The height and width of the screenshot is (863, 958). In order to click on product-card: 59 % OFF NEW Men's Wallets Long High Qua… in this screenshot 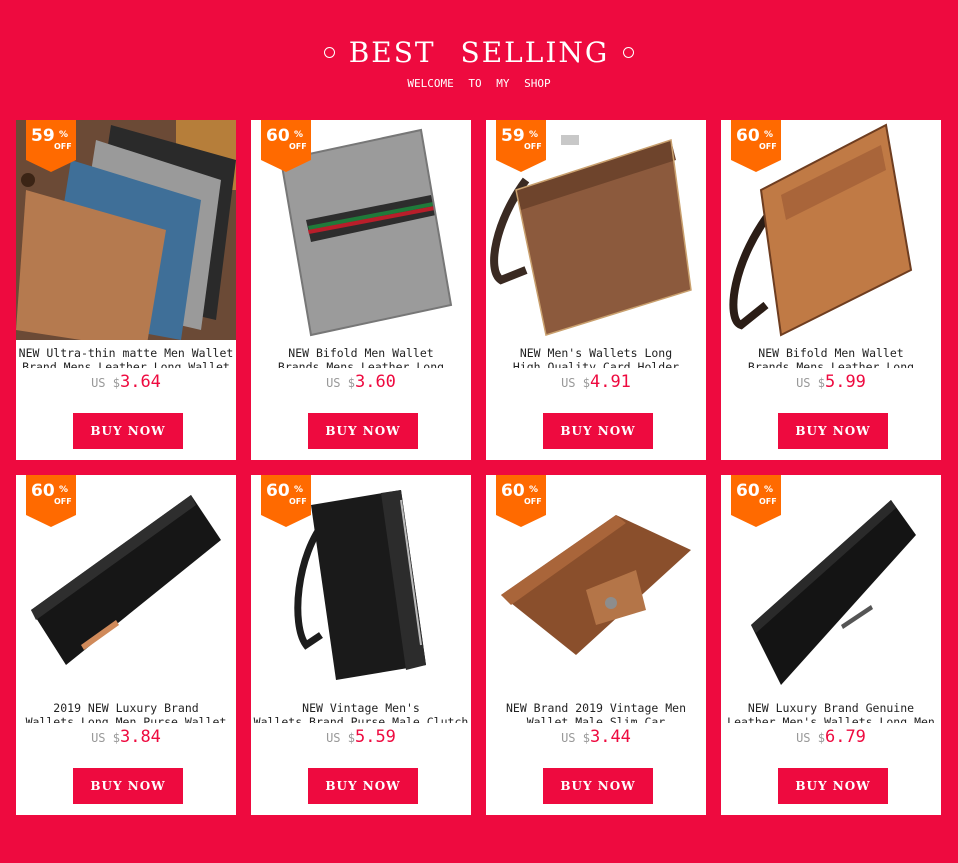, I will do `click(596, 290)`.